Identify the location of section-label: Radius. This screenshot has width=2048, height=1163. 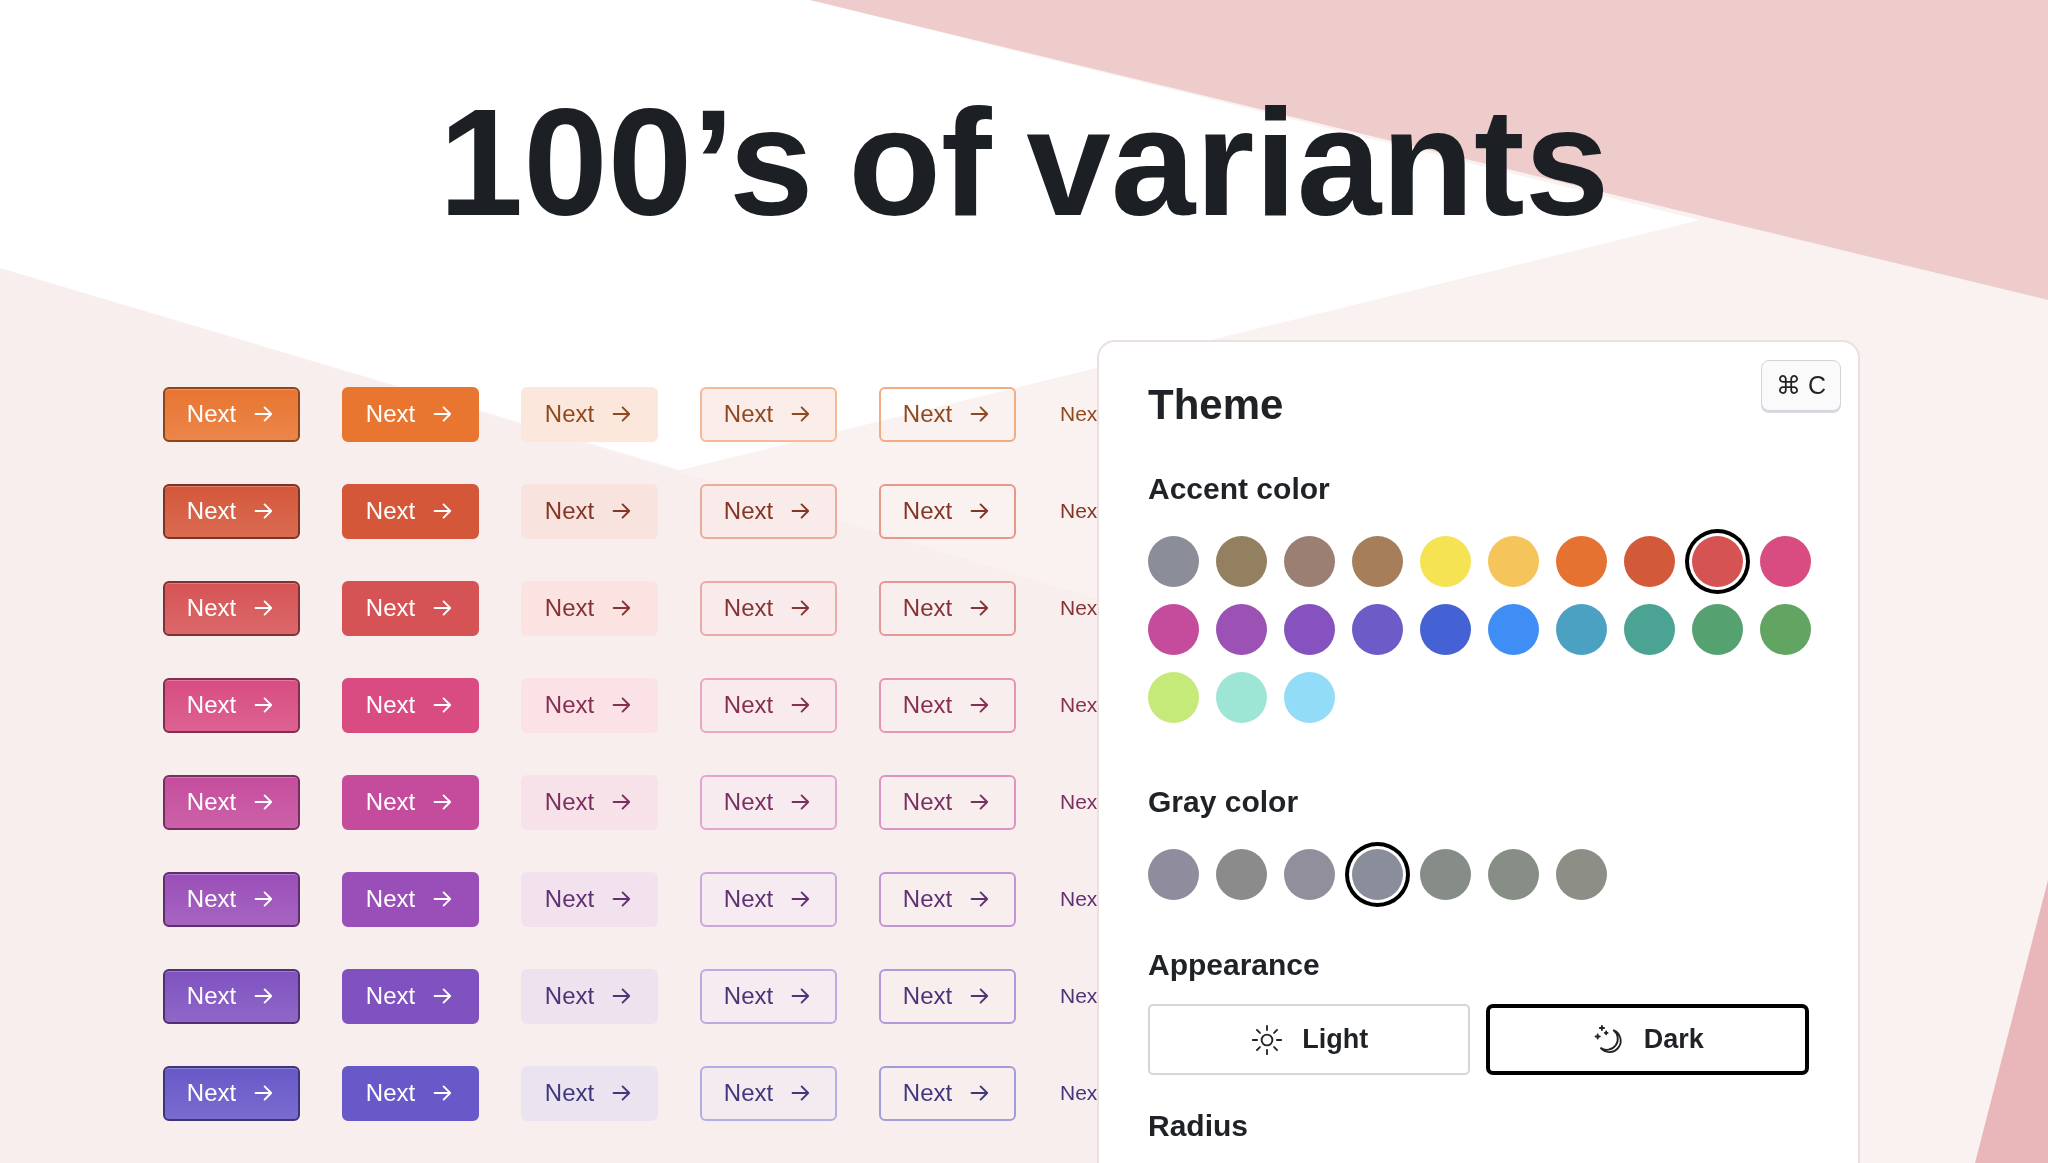
(1199, 1126).